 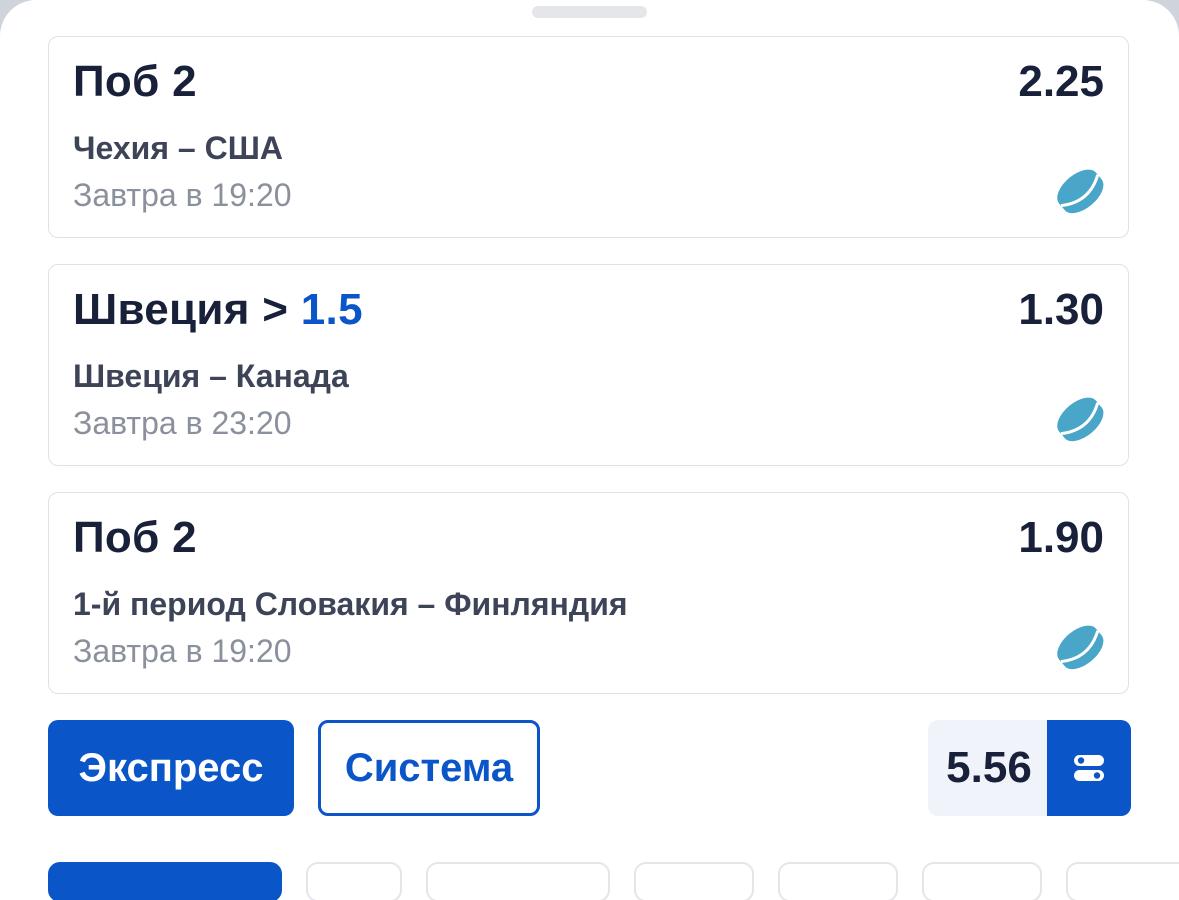 I want to click on bet-odds: 2.25, so click(x=1061, y=81).